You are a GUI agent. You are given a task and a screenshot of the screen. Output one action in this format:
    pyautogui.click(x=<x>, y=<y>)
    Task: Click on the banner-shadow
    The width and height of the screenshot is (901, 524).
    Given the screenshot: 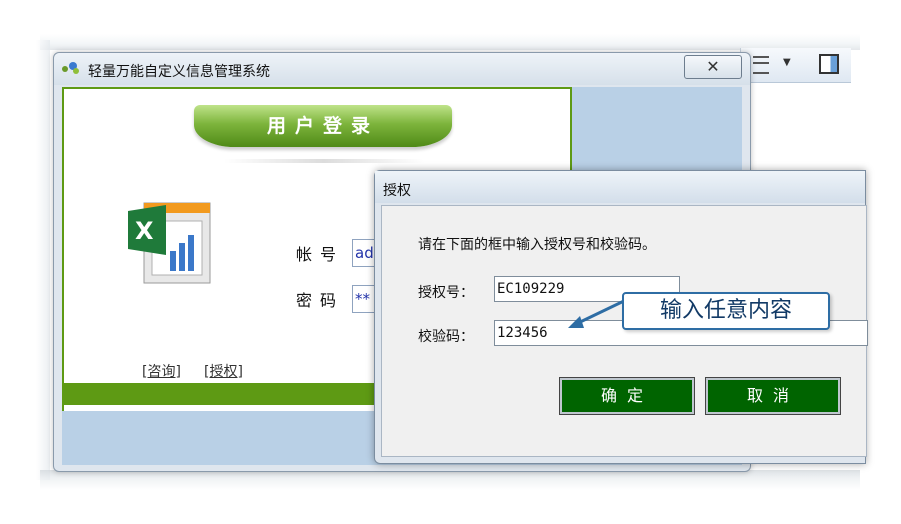 What is the action you would take?
    pyautogui.click(x=324, y=161)
    